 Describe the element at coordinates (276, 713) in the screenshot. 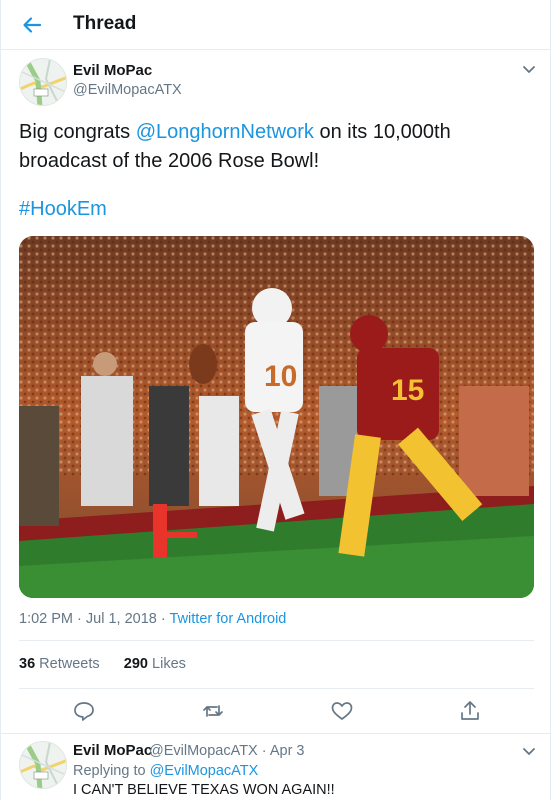

I see `tweet-actions` at that location.